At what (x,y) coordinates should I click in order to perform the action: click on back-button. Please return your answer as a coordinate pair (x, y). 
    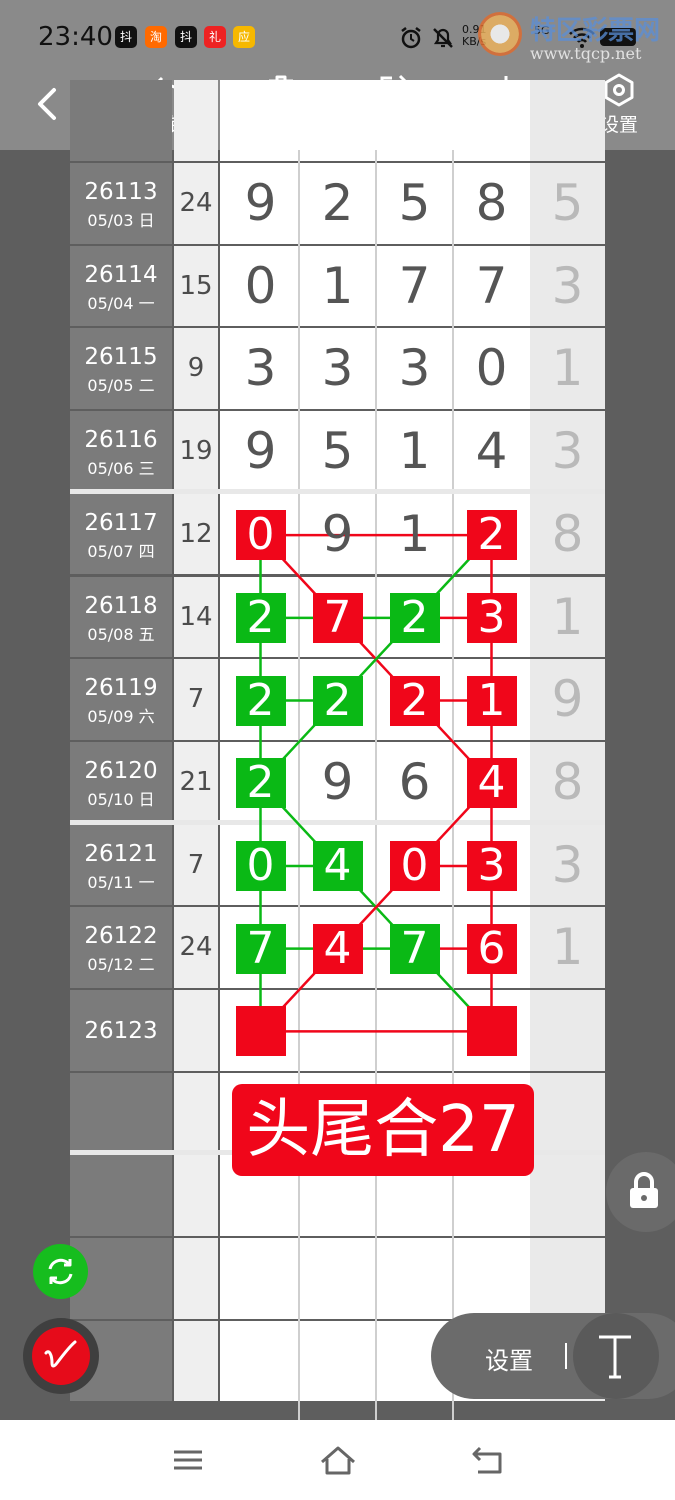
    Looking at the image, I should click on (48, 105).